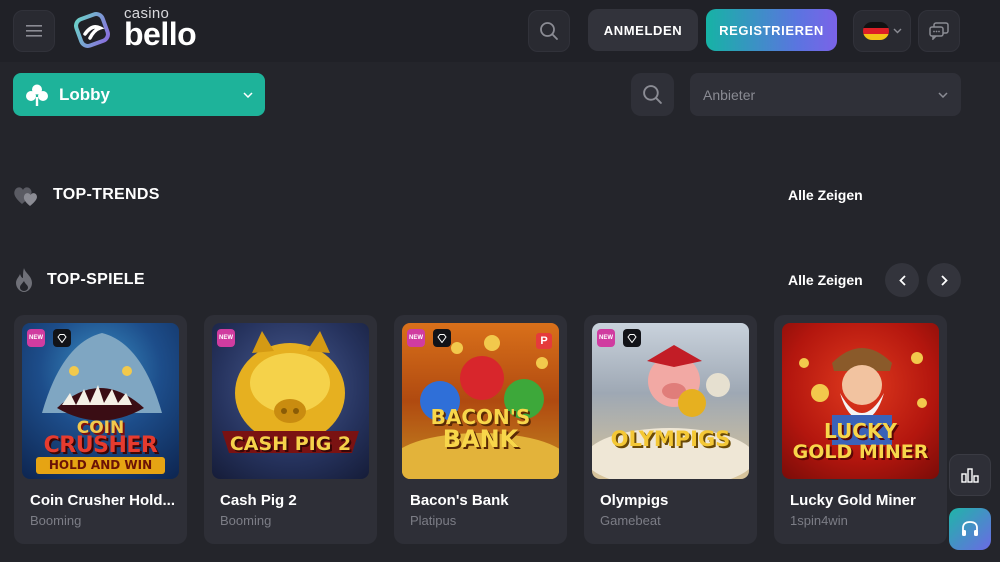 The height and width of the screenshot is (562, 1000). What do you see at coordinates (96, 279) in the screenshot?
I see `section-title: TOP-SPIELE` at bounding box center [96, 279].